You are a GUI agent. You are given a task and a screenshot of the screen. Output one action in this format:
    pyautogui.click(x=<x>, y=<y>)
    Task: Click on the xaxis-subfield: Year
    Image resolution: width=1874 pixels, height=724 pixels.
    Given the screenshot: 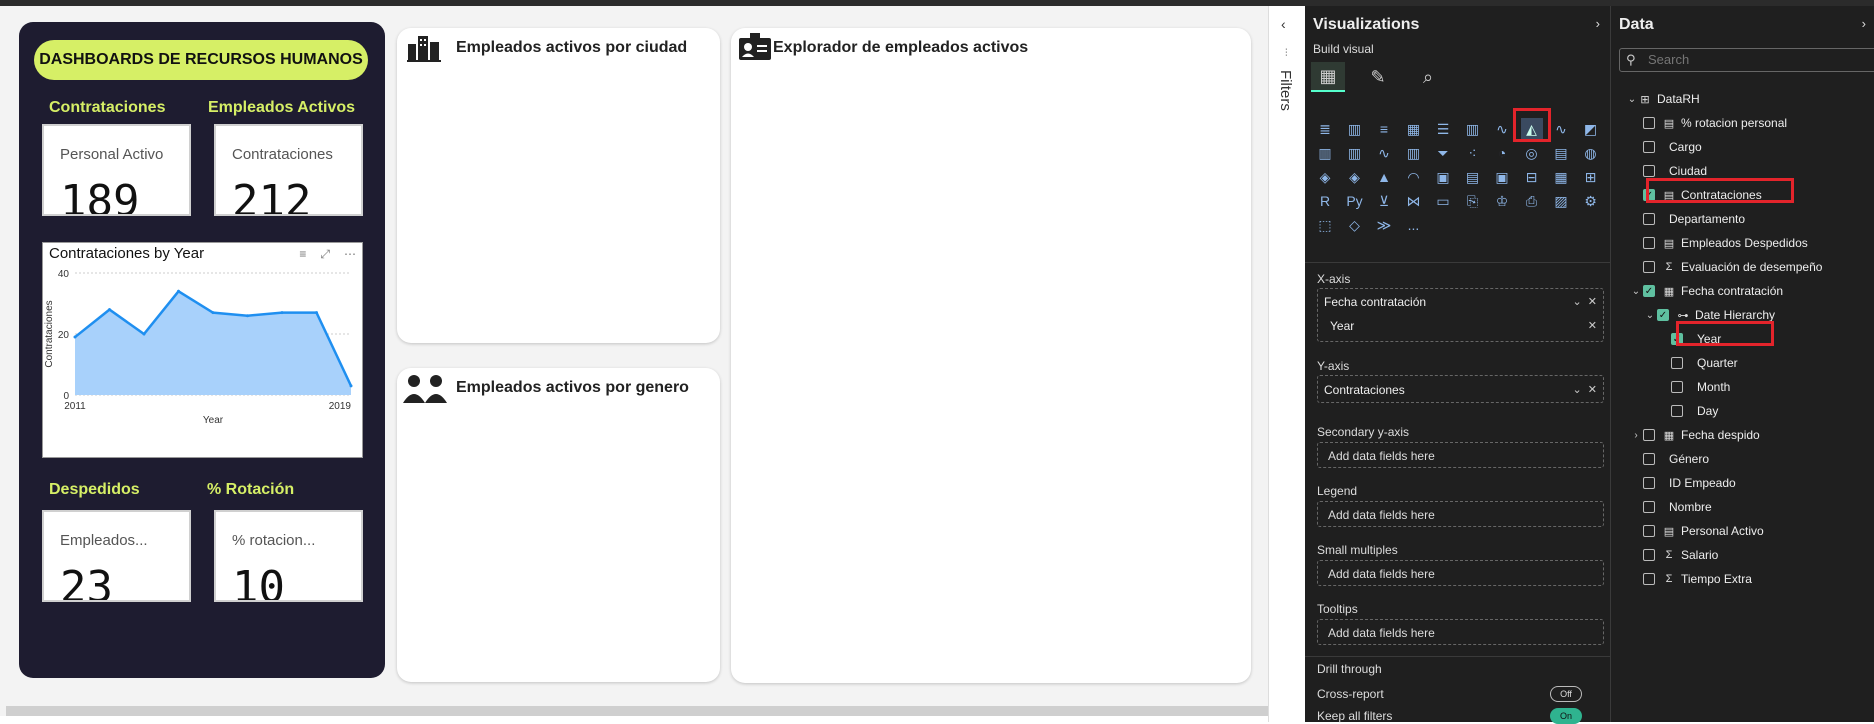 What is the action you would take?
    pyautogui.click(x=1342, y=326)
    